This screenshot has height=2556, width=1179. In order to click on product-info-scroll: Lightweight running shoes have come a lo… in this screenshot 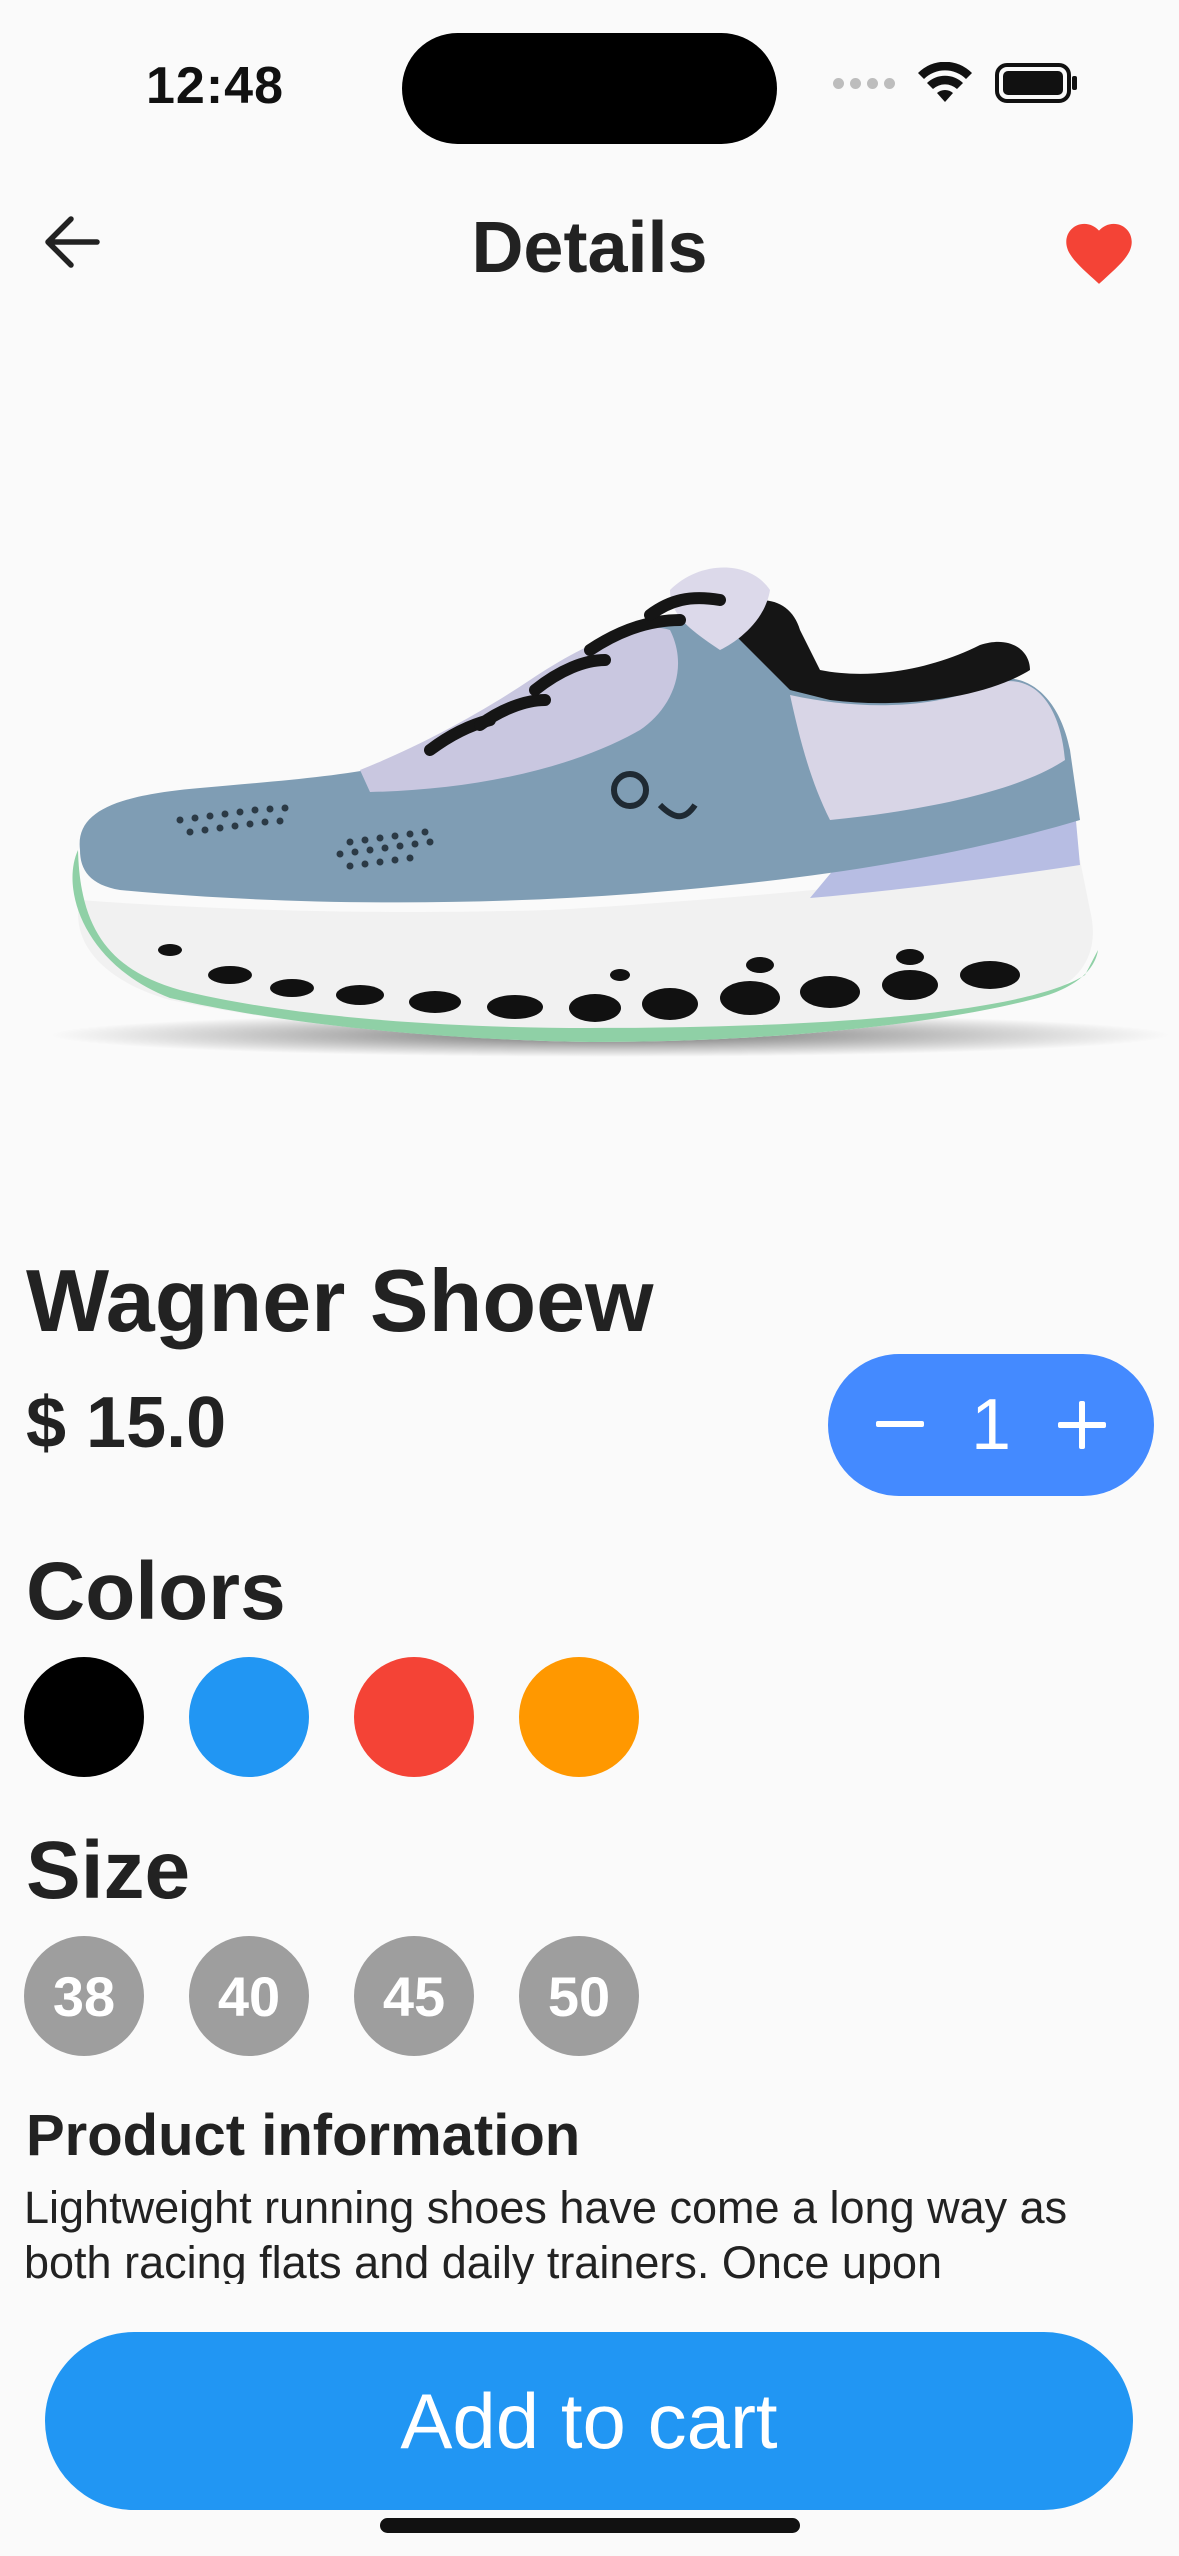, I will do `click(594, 2232)`.